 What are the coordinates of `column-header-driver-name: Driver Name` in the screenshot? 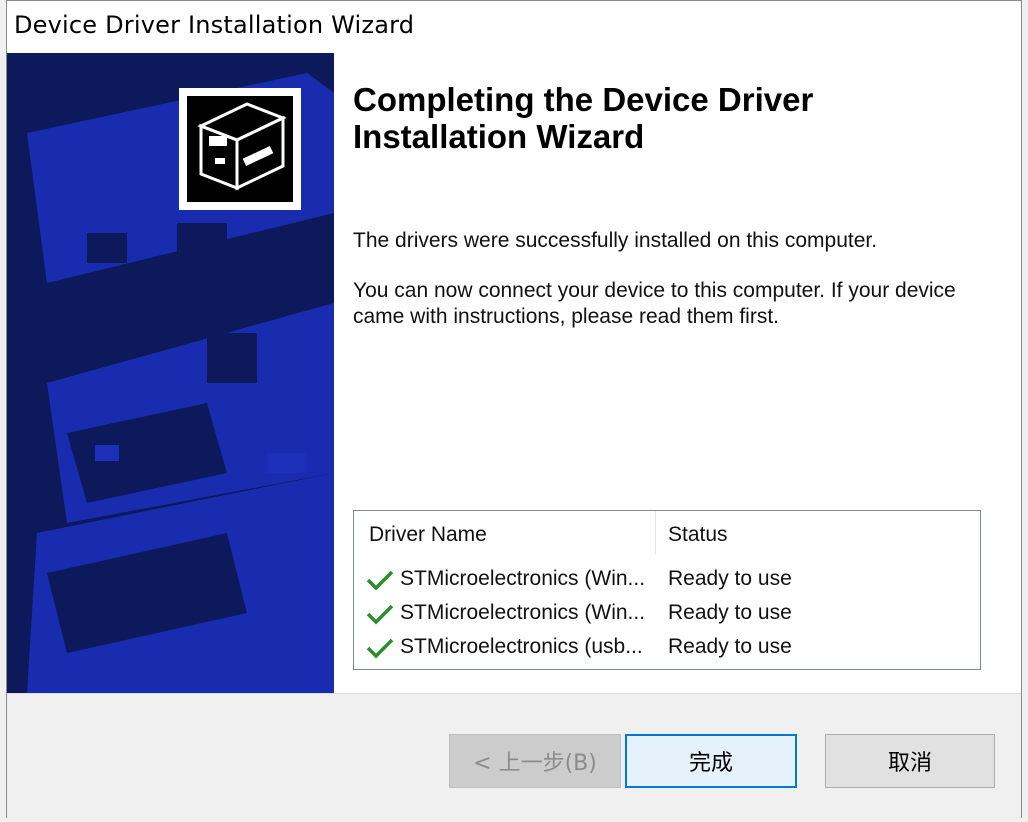 It's located at (428, 535).